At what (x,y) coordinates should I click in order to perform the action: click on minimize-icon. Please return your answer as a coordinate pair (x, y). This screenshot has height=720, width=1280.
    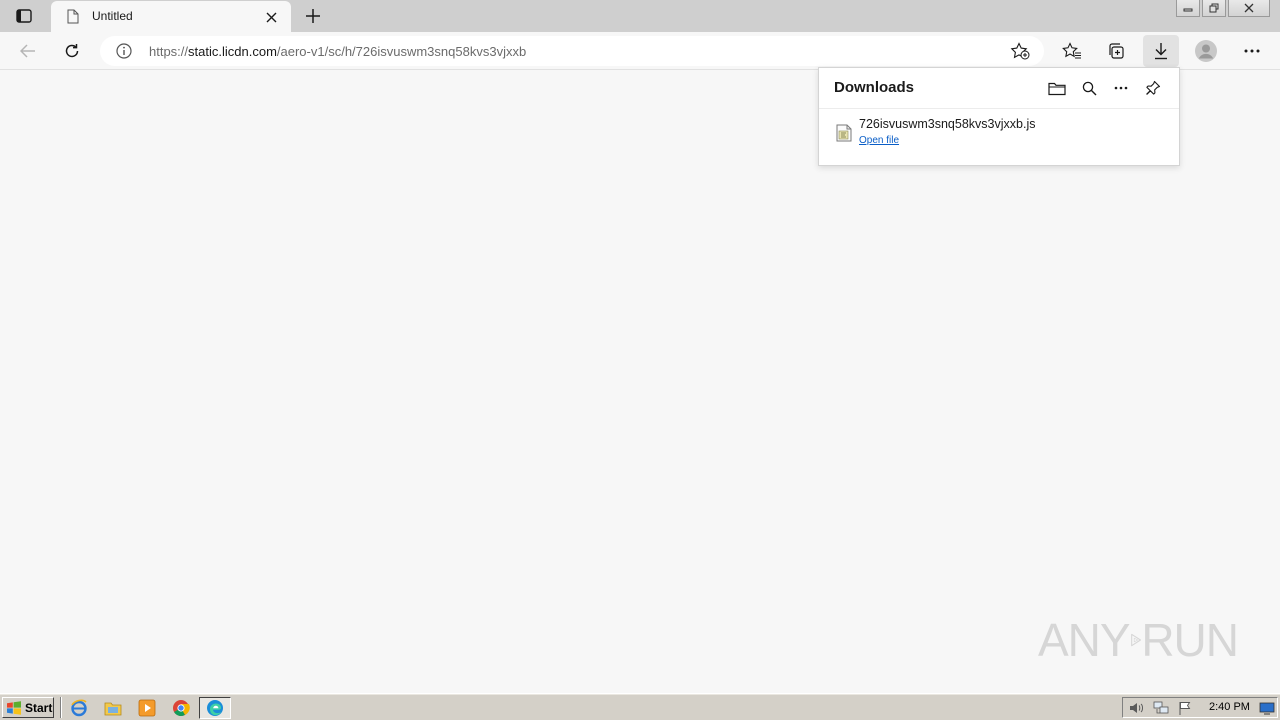
    Looking at the image, I should click on (1188, 10).